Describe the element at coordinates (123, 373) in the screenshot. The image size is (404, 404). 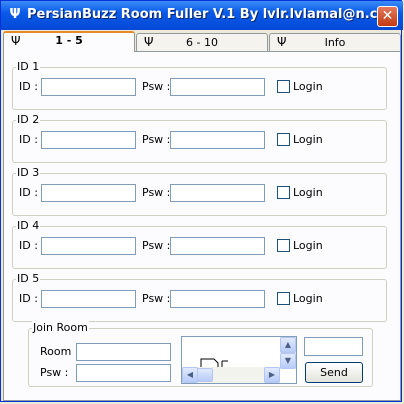
I see `room-password-input` at that location.